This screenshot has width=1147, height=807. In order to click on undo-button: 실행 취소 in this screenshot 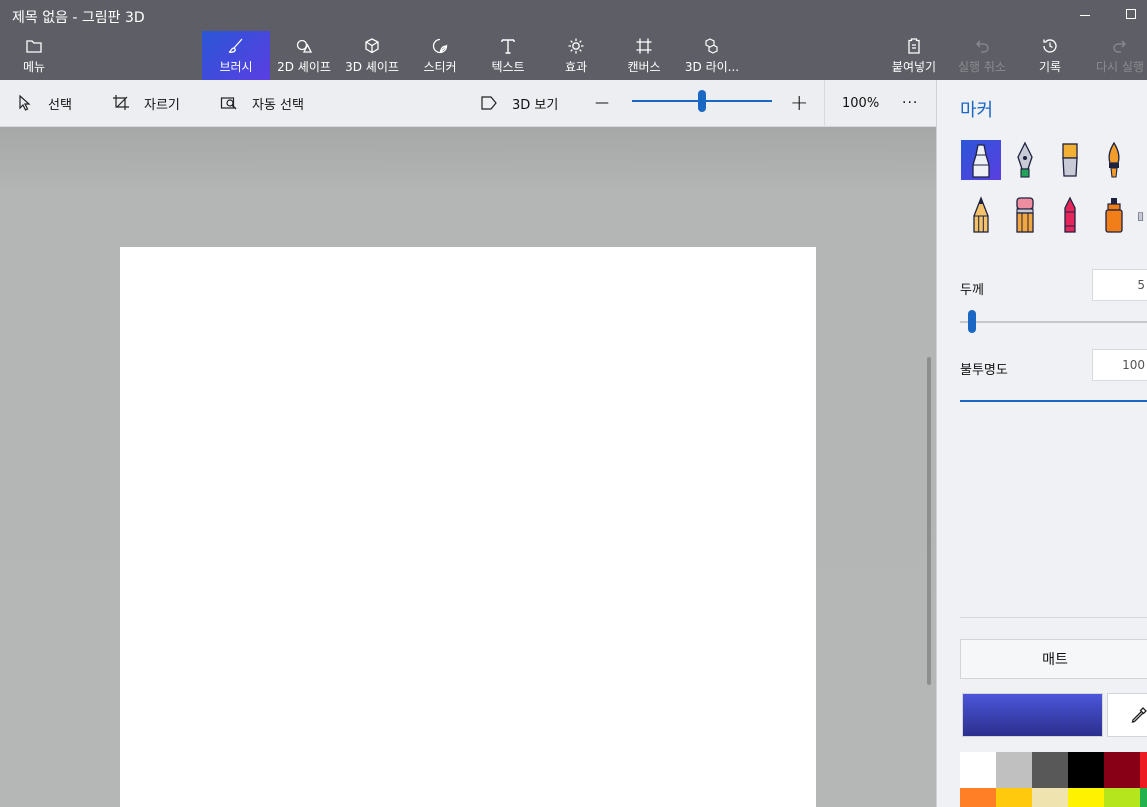, I will do `click(982, 55)`.